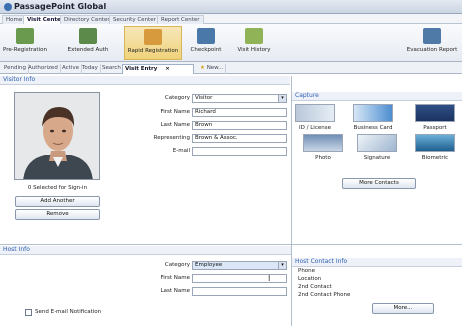  Describe the element at coordinates (8, 7) in the screenshot. I see `app-logo-icon` at that location.